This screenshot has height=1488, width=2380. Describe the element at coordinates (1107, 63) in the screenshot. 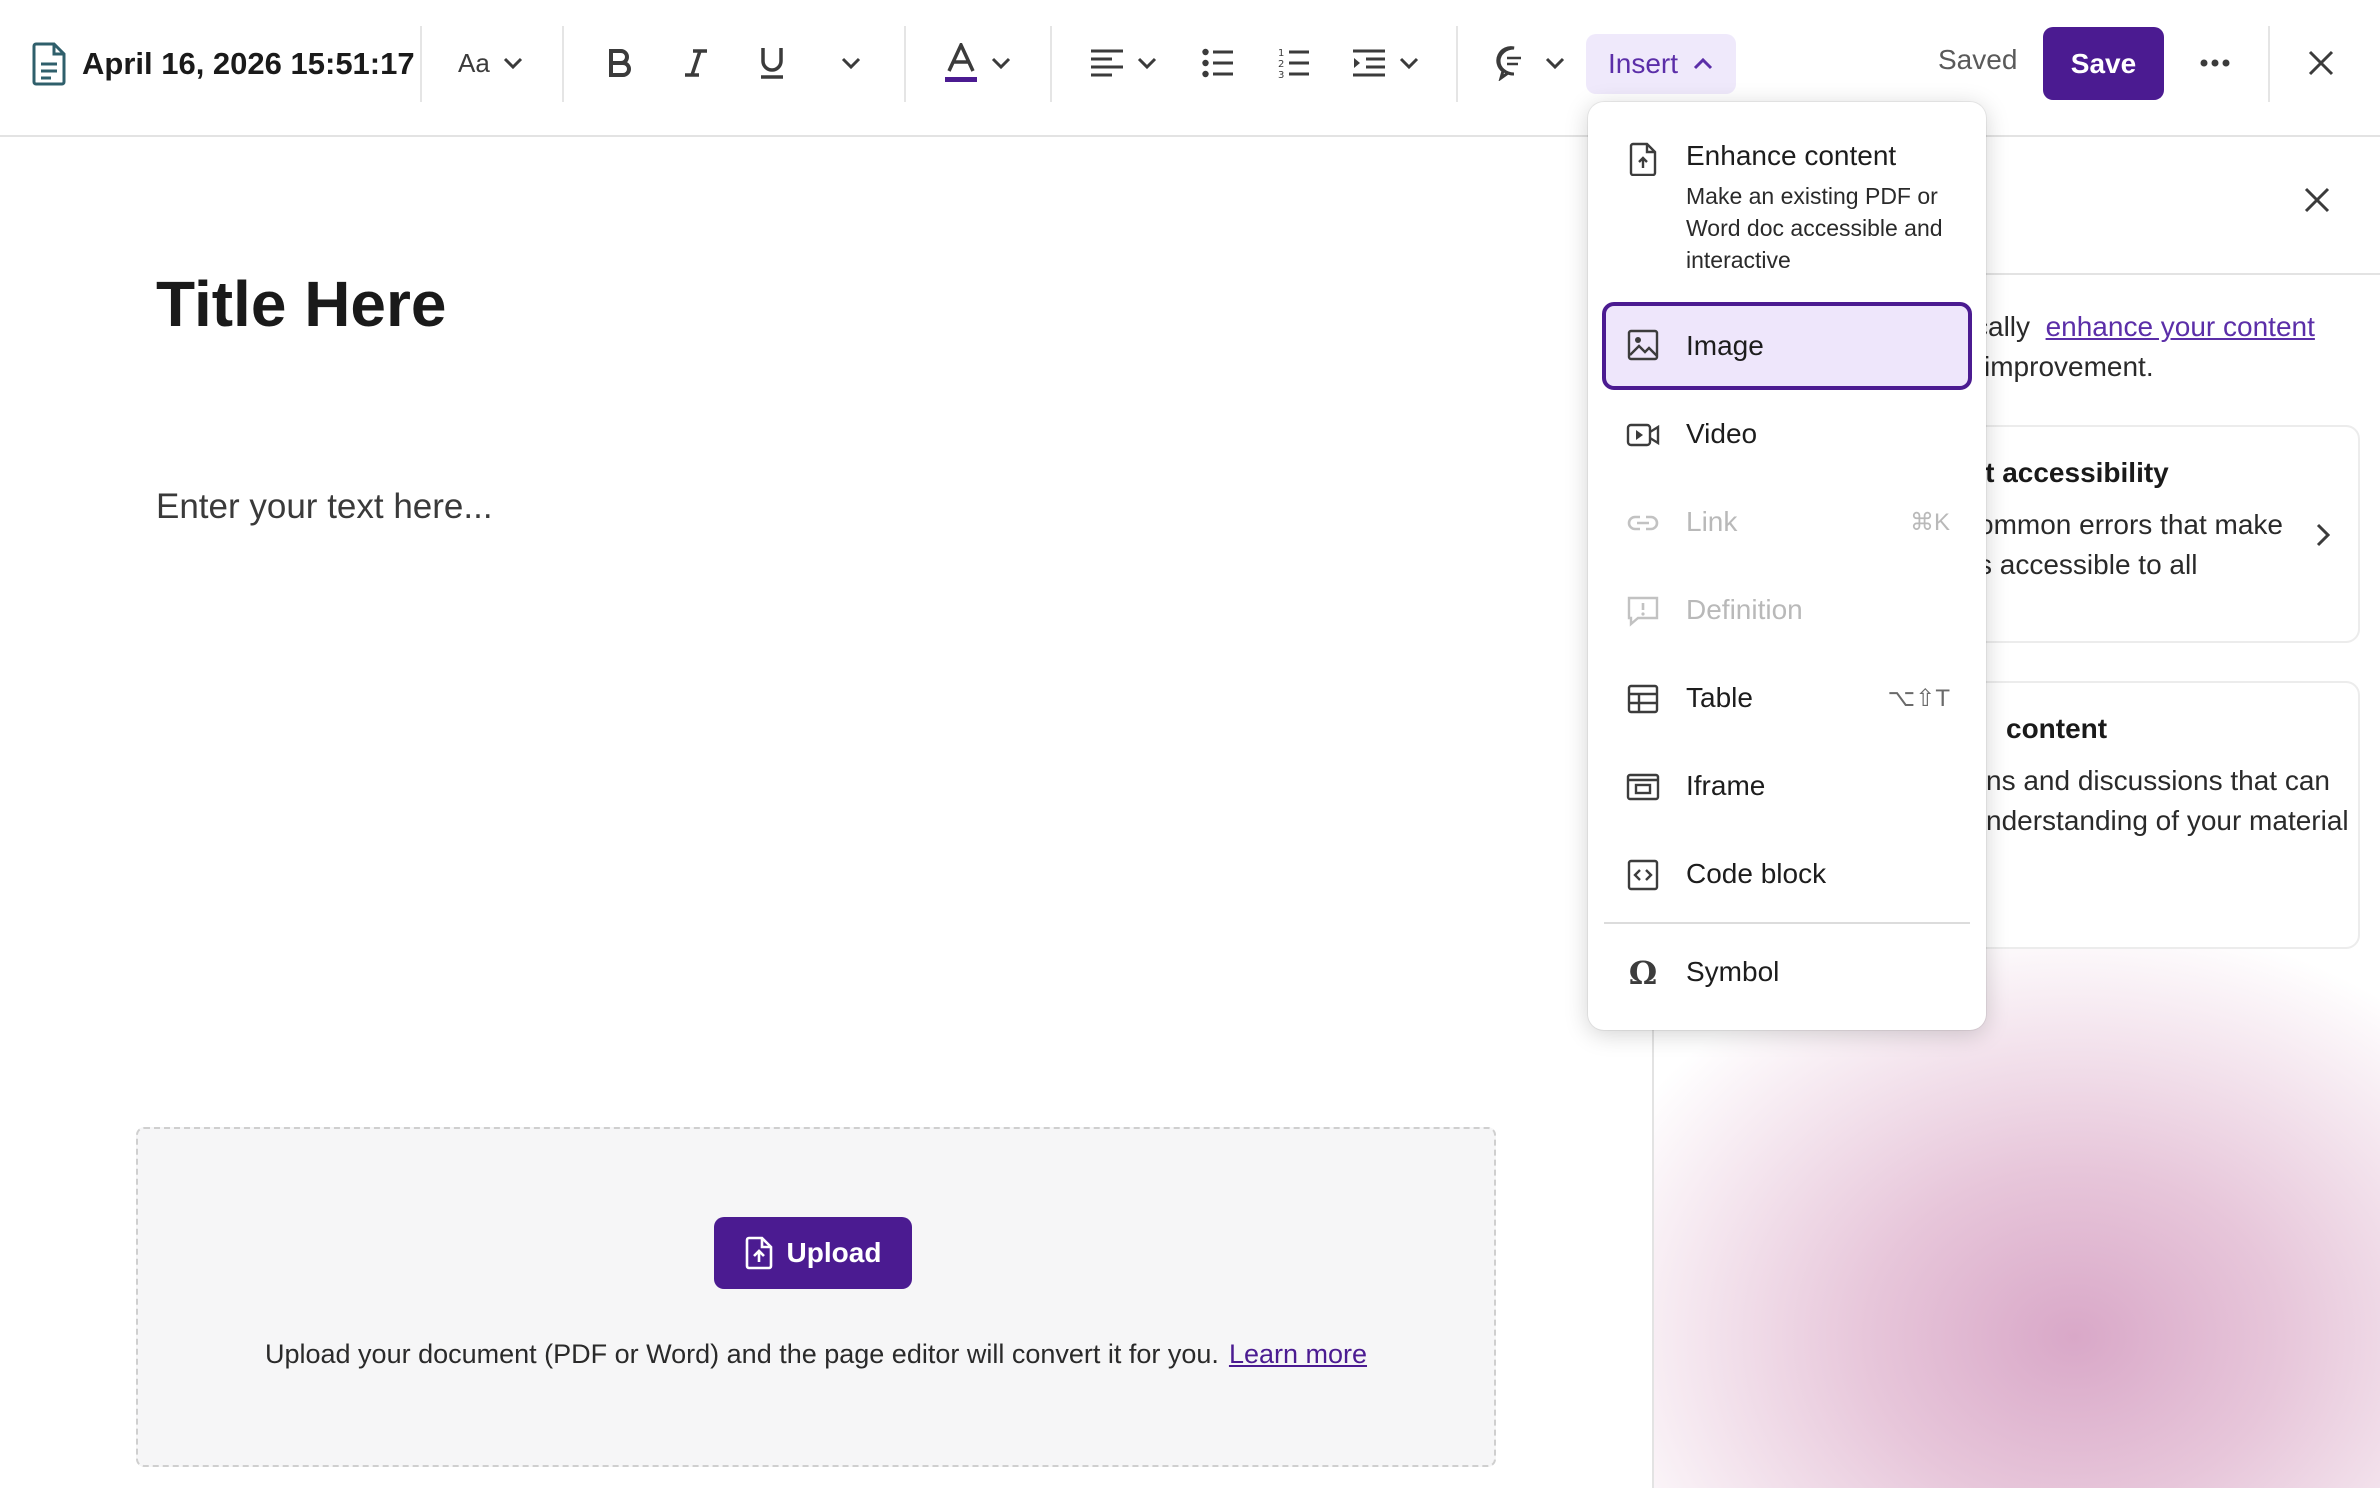

I see `align-left-icon` at that location.